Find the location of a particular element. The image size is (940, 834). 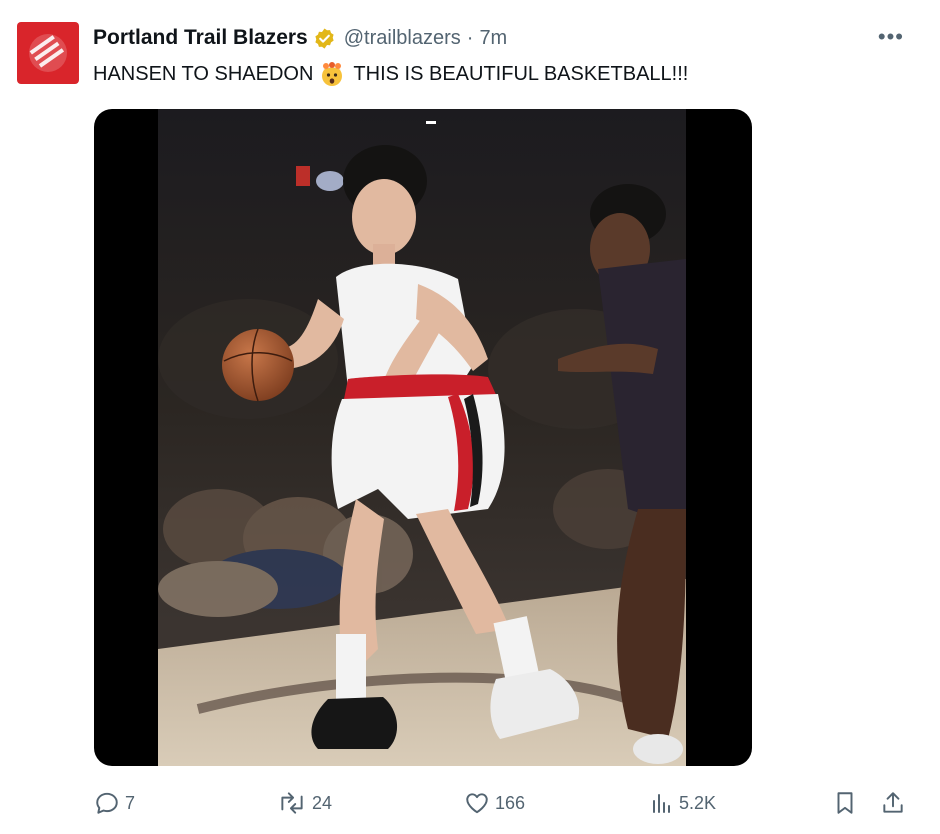

bookmark-button is located at coordinates (845, 803).